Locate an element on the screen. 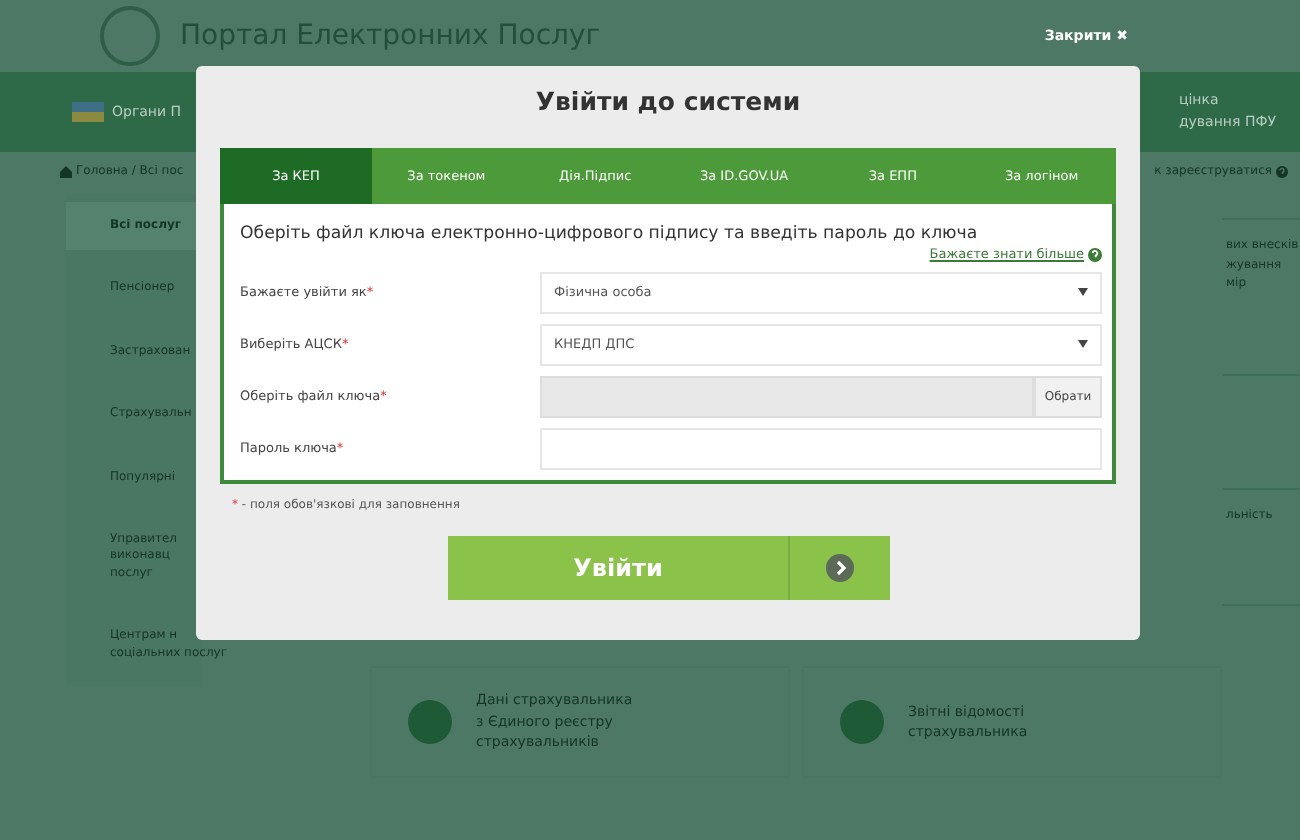 The height and width of the screenshot is (840, 1300). login-button: Увійти is located at coordinates (669, 568).